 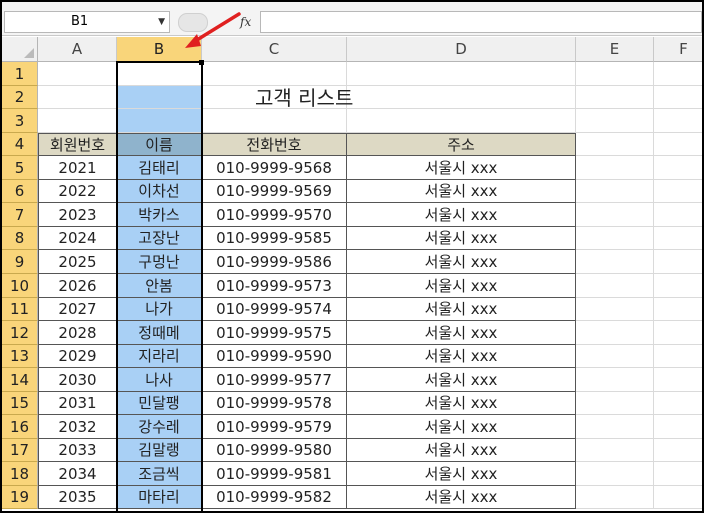 I want to click on red-arrow-icon, so click(x=213, y=30).